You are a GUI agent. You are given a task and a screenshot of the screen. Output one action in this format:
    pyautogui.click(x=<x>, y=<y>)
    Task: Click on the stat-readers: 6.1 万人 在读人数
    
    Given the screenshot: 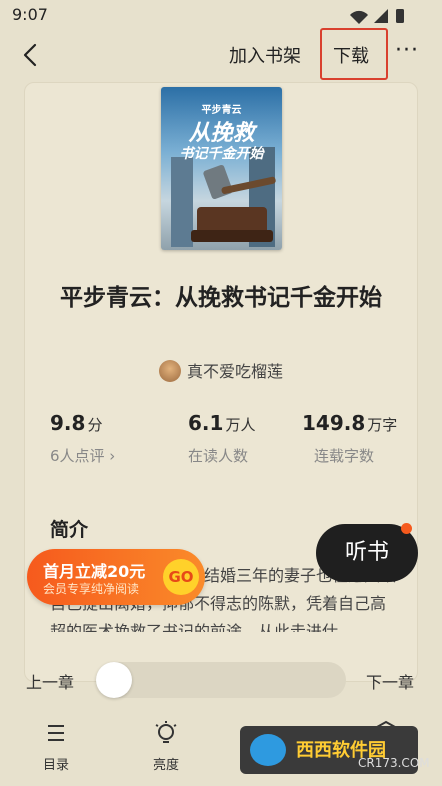 What is the action you would take?
    pyautogui.click(x=221, y=438)
    